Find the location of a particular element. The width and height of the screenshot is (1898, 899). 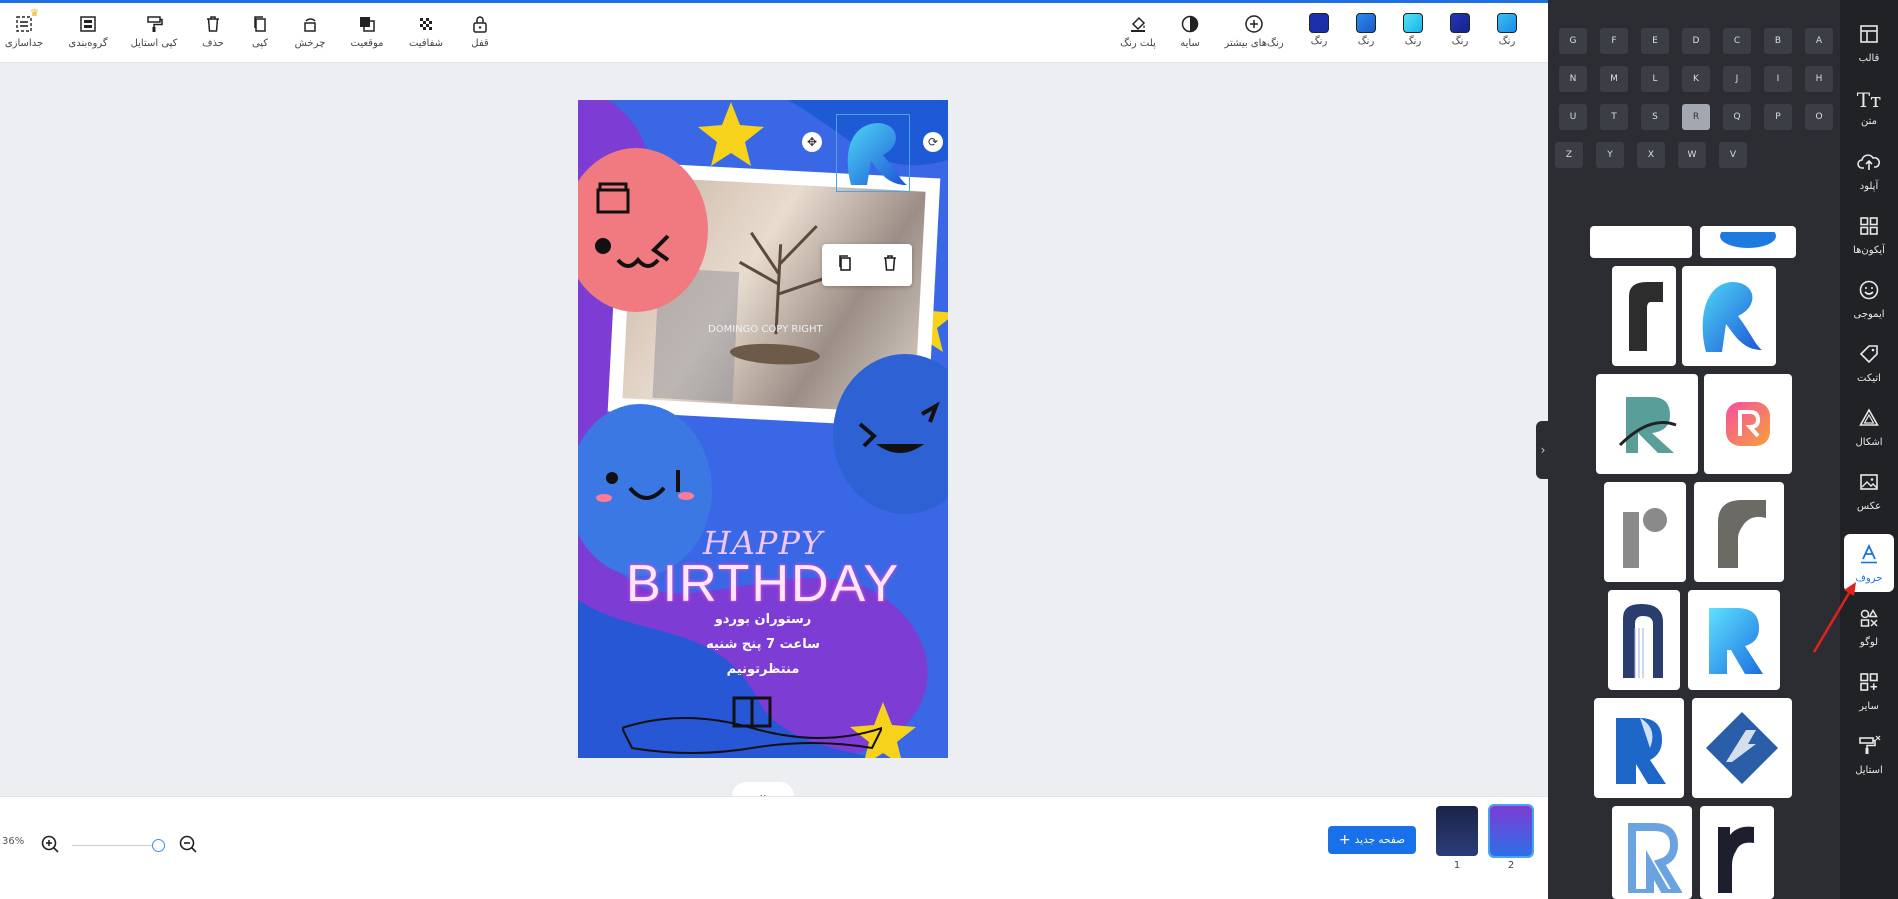

opacity-button: شفافیت is located at coordinates (426, 31).